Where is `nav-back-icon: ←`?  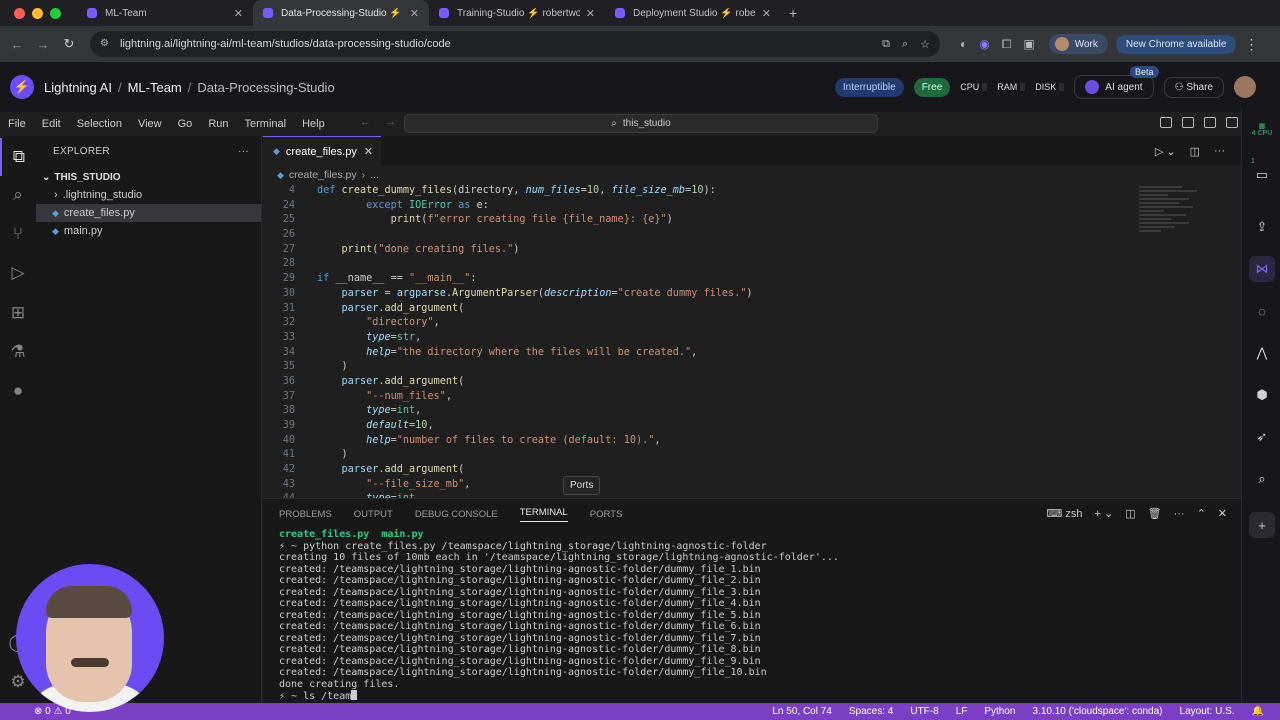 nav-back-icon: ← is located at coordinates (365, 122).